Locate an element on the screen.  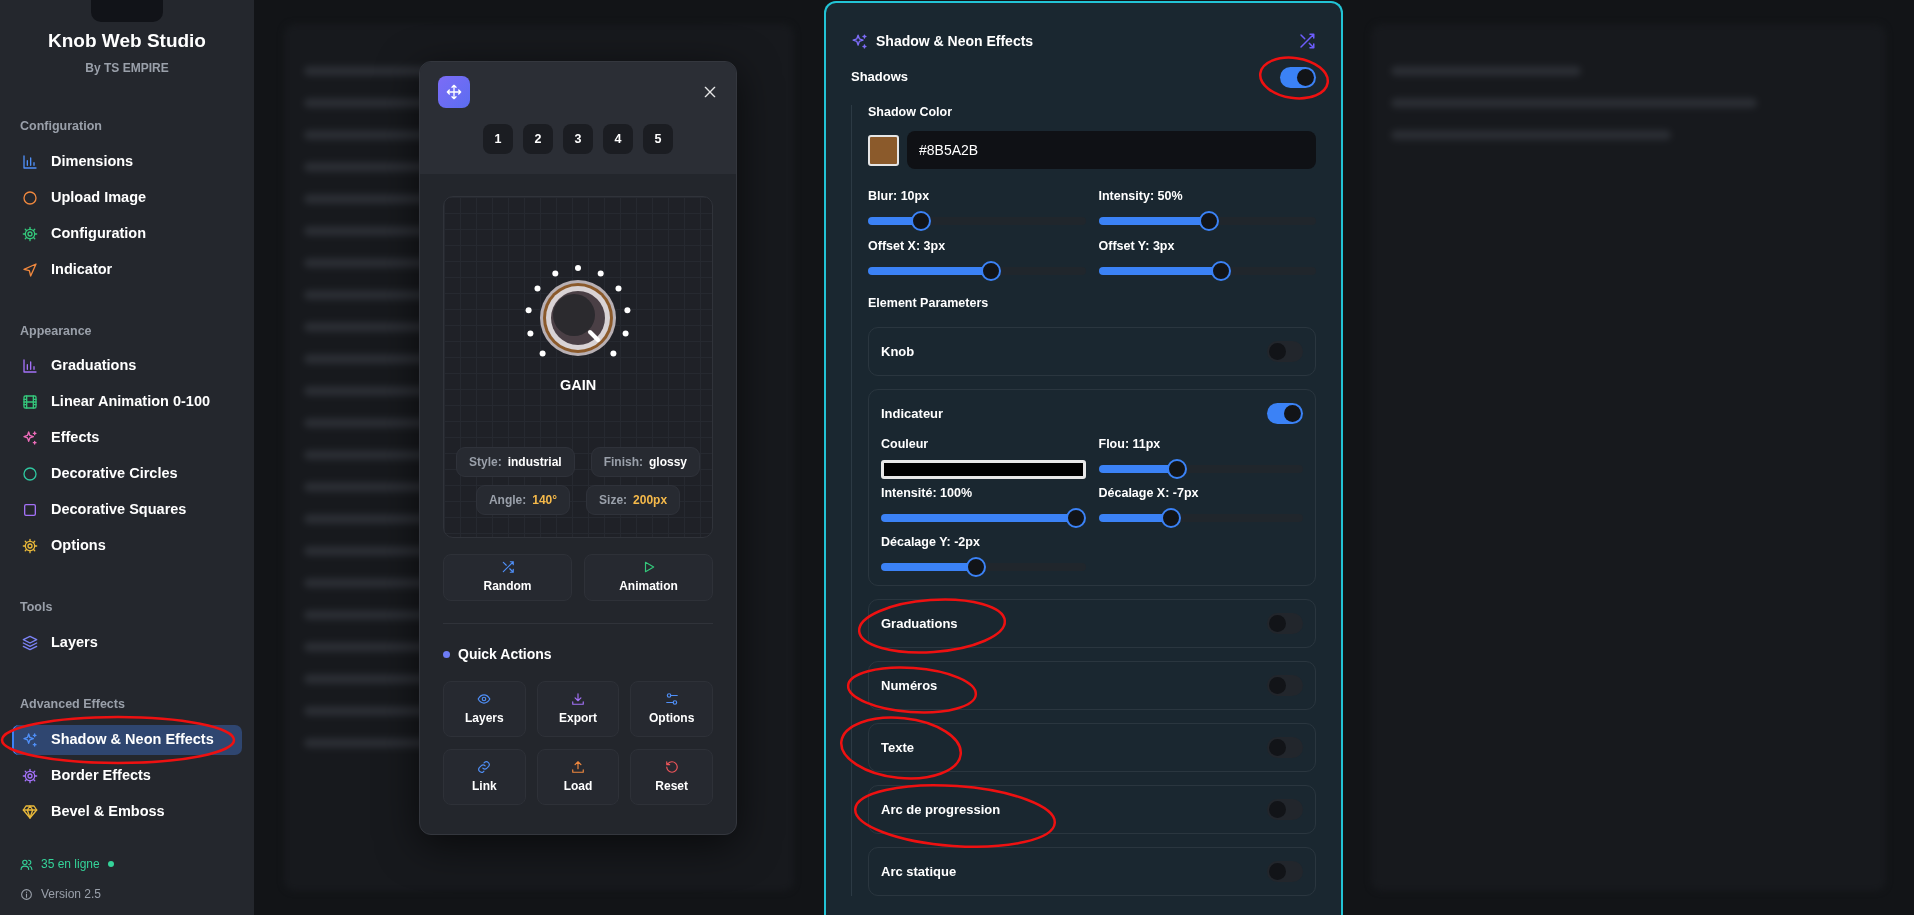
quick-action-button: Options is located at coordinates (671, 709).